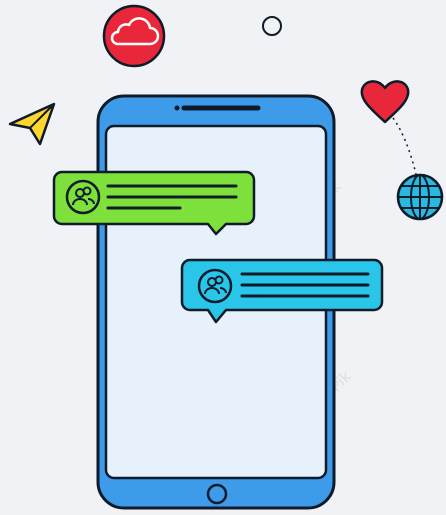 Image resolution: width=446 pixels, height=515 pixels. What do you see at coordinates (32, 124) in the screenshot?
I see `paper-plane-icon` at bounding box center [32, 124].